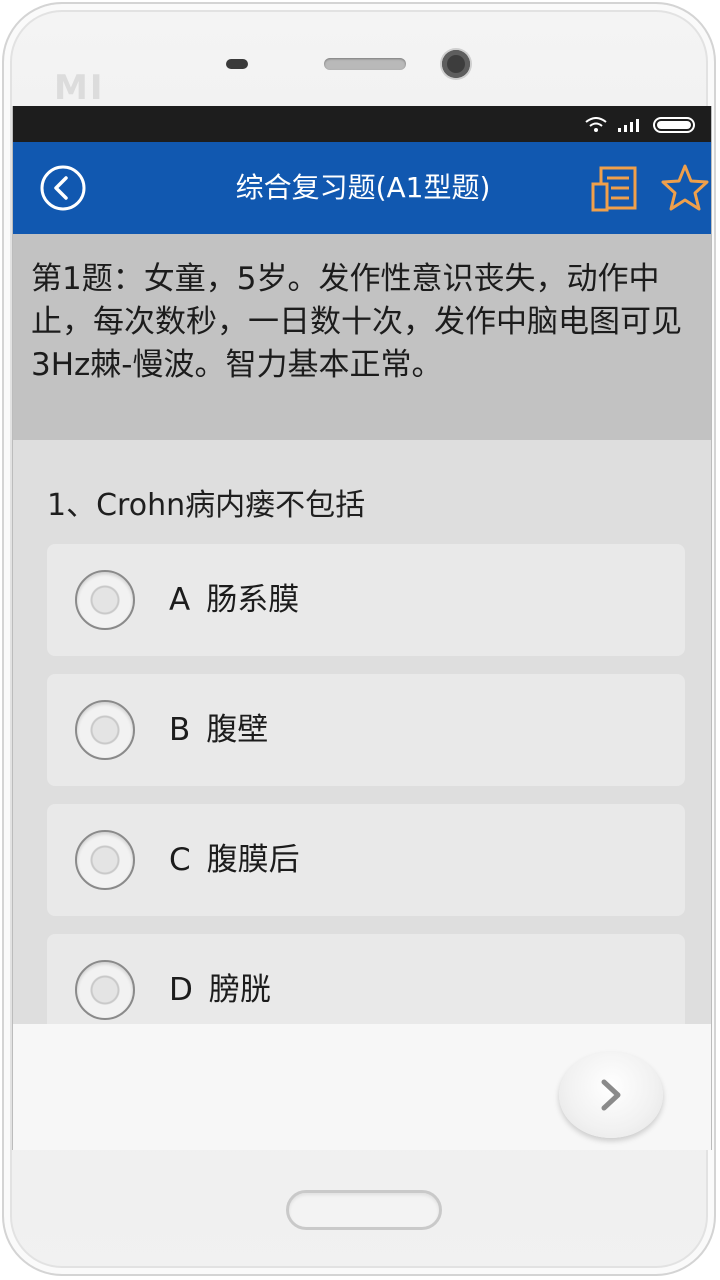 The image size is (720, 1280). What do you see at coordinates (362, 1087) in the screenshot?
I see `bottom-bar` at bounding box center [362, 1087].